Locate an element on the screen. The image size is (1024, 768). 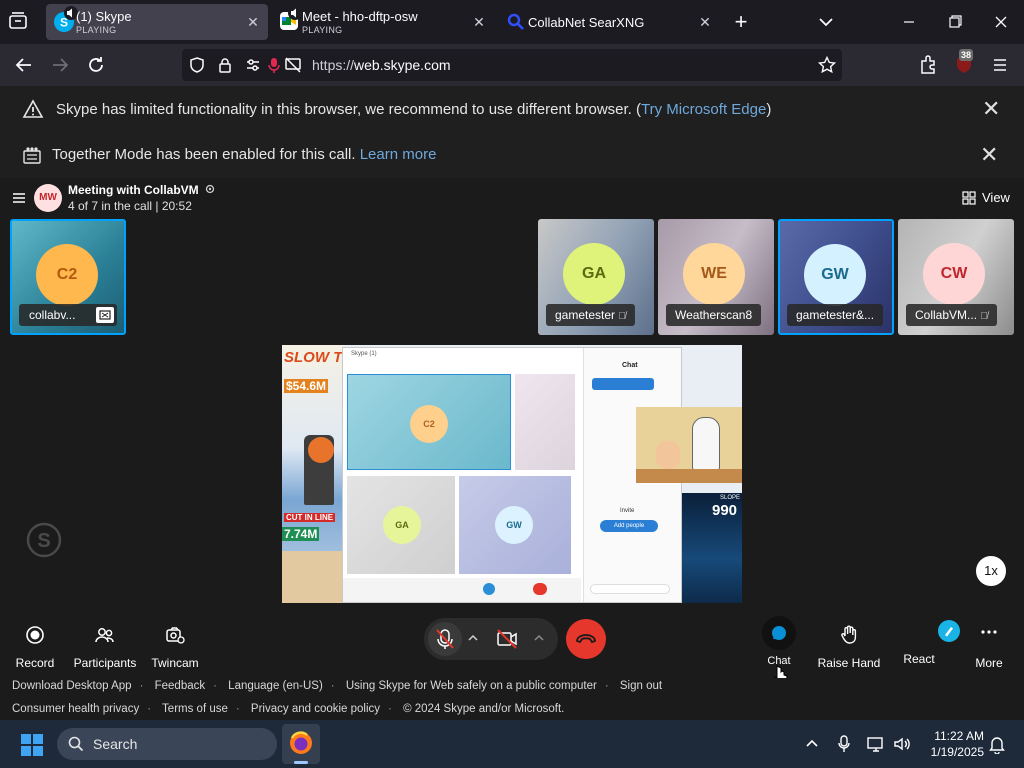
permissions-icon is located at coordinates (253, 65).